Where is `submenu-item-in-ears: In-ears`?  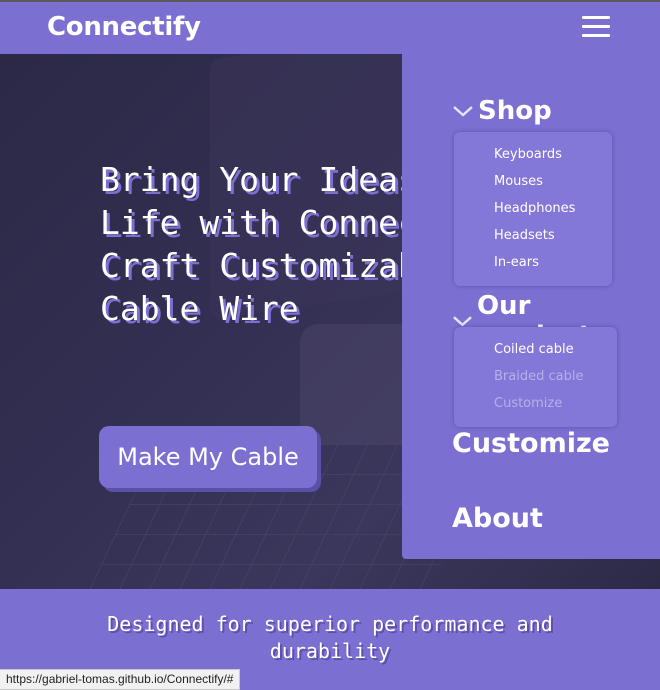
submenu-item-in-ears: In-ears is located at coordinates (516, 262).